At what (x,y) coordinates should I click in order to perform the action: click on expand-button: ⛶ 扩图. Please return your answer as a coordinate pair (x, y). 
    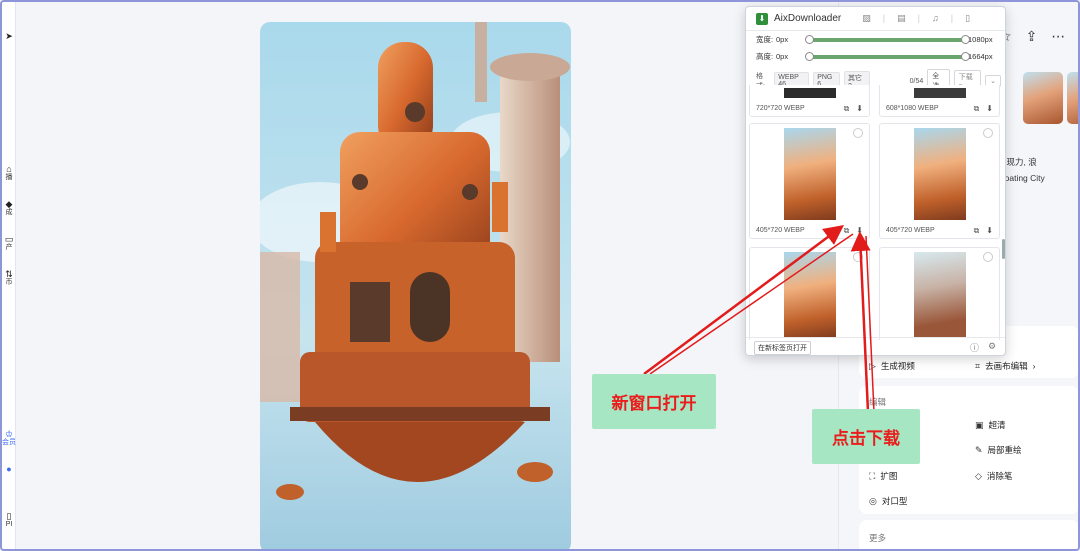
    Looking at the image, I should click on (883, 476).